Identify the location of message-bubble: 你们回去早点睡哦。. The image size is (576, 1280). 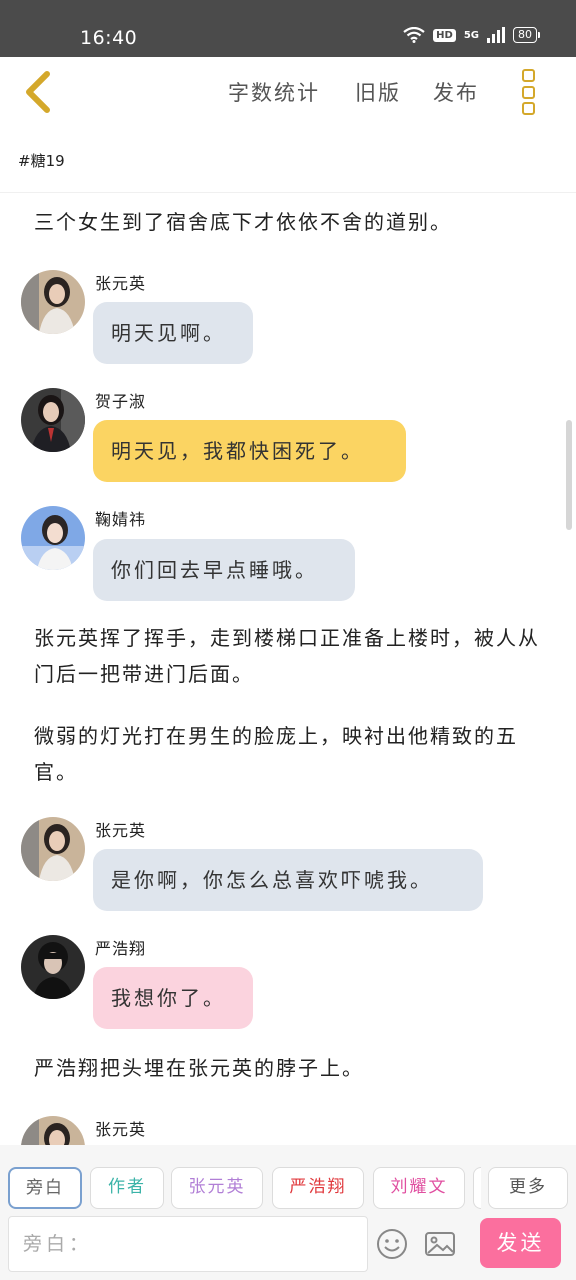
(224, 570).